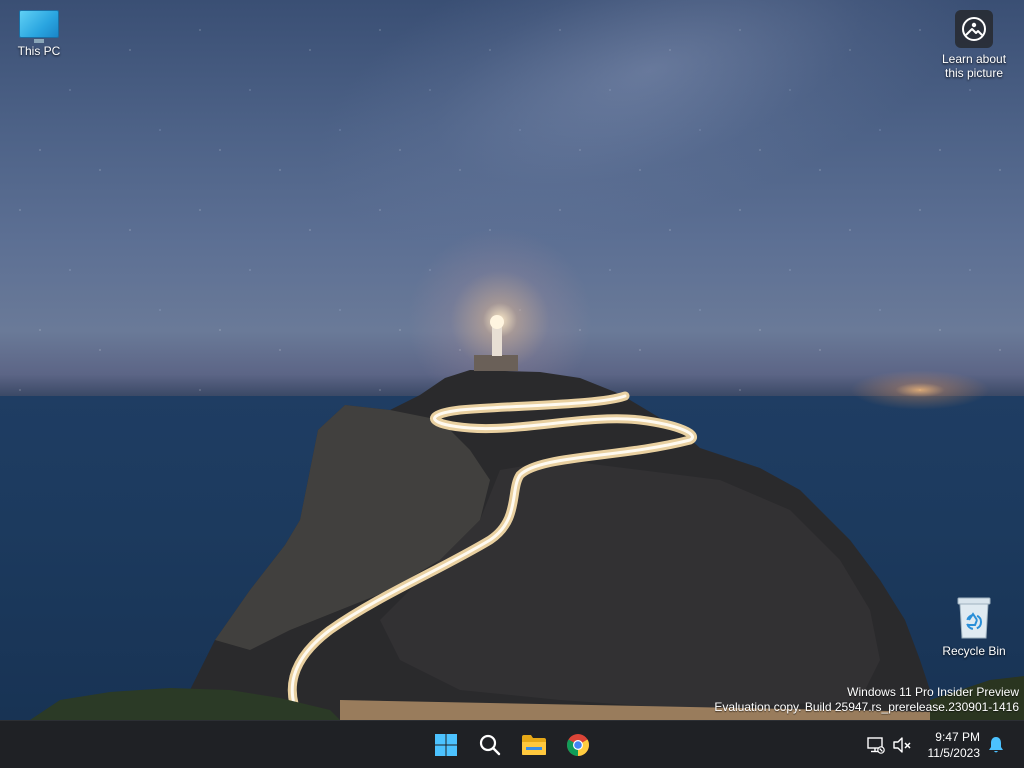 The width and height of the screenshot is (1024, 768). I want to click on start-button, so click(446, 745).